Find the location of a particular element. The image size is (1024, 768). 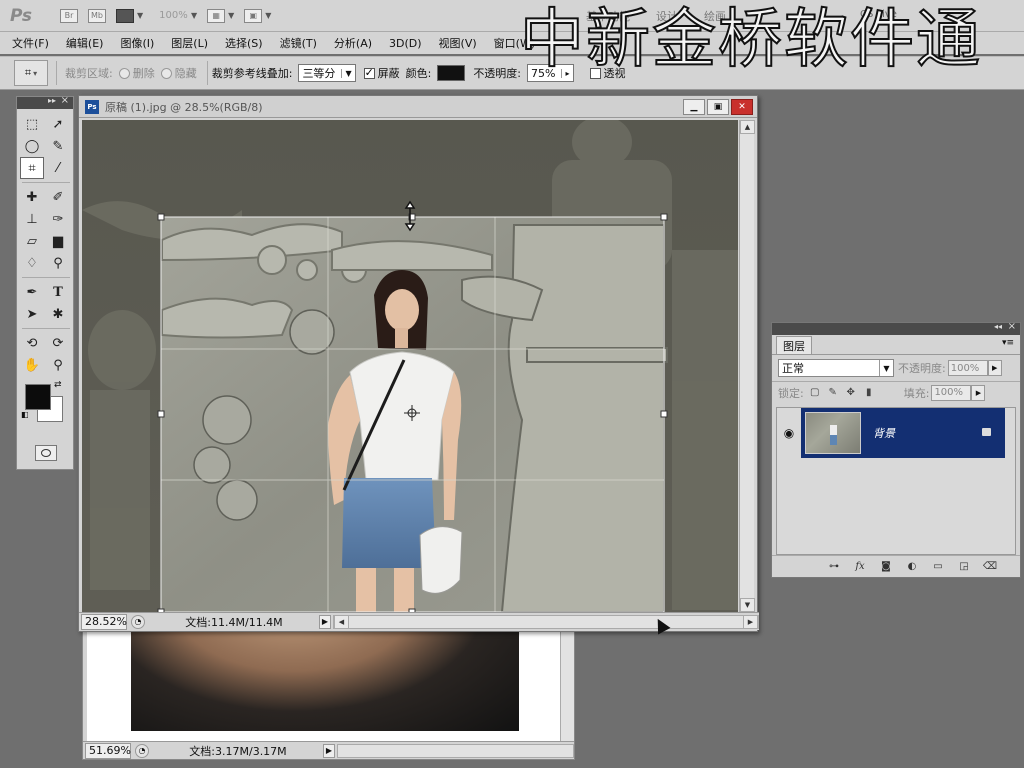

scroll-left-arrow: ◀ is located at coordinates (341, 621).